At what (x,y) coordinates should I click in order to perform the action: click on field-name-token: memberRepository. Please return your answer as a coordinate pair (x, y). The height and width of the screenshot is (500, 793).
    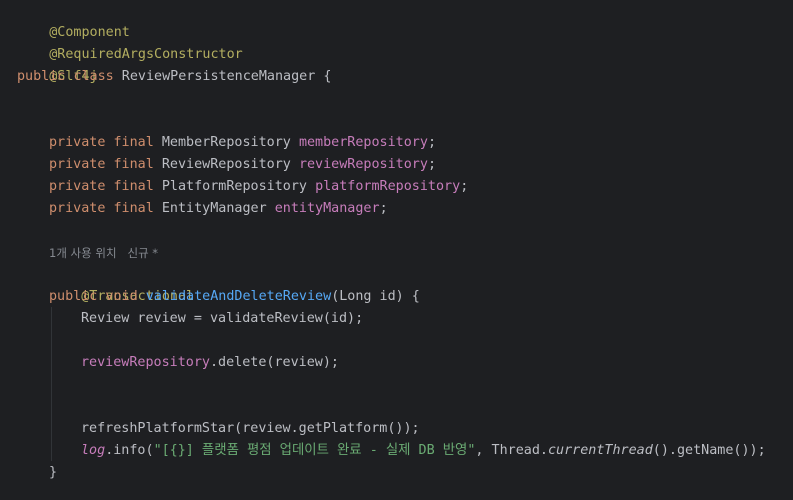
    Looking at the image, I should click on (363, 142).